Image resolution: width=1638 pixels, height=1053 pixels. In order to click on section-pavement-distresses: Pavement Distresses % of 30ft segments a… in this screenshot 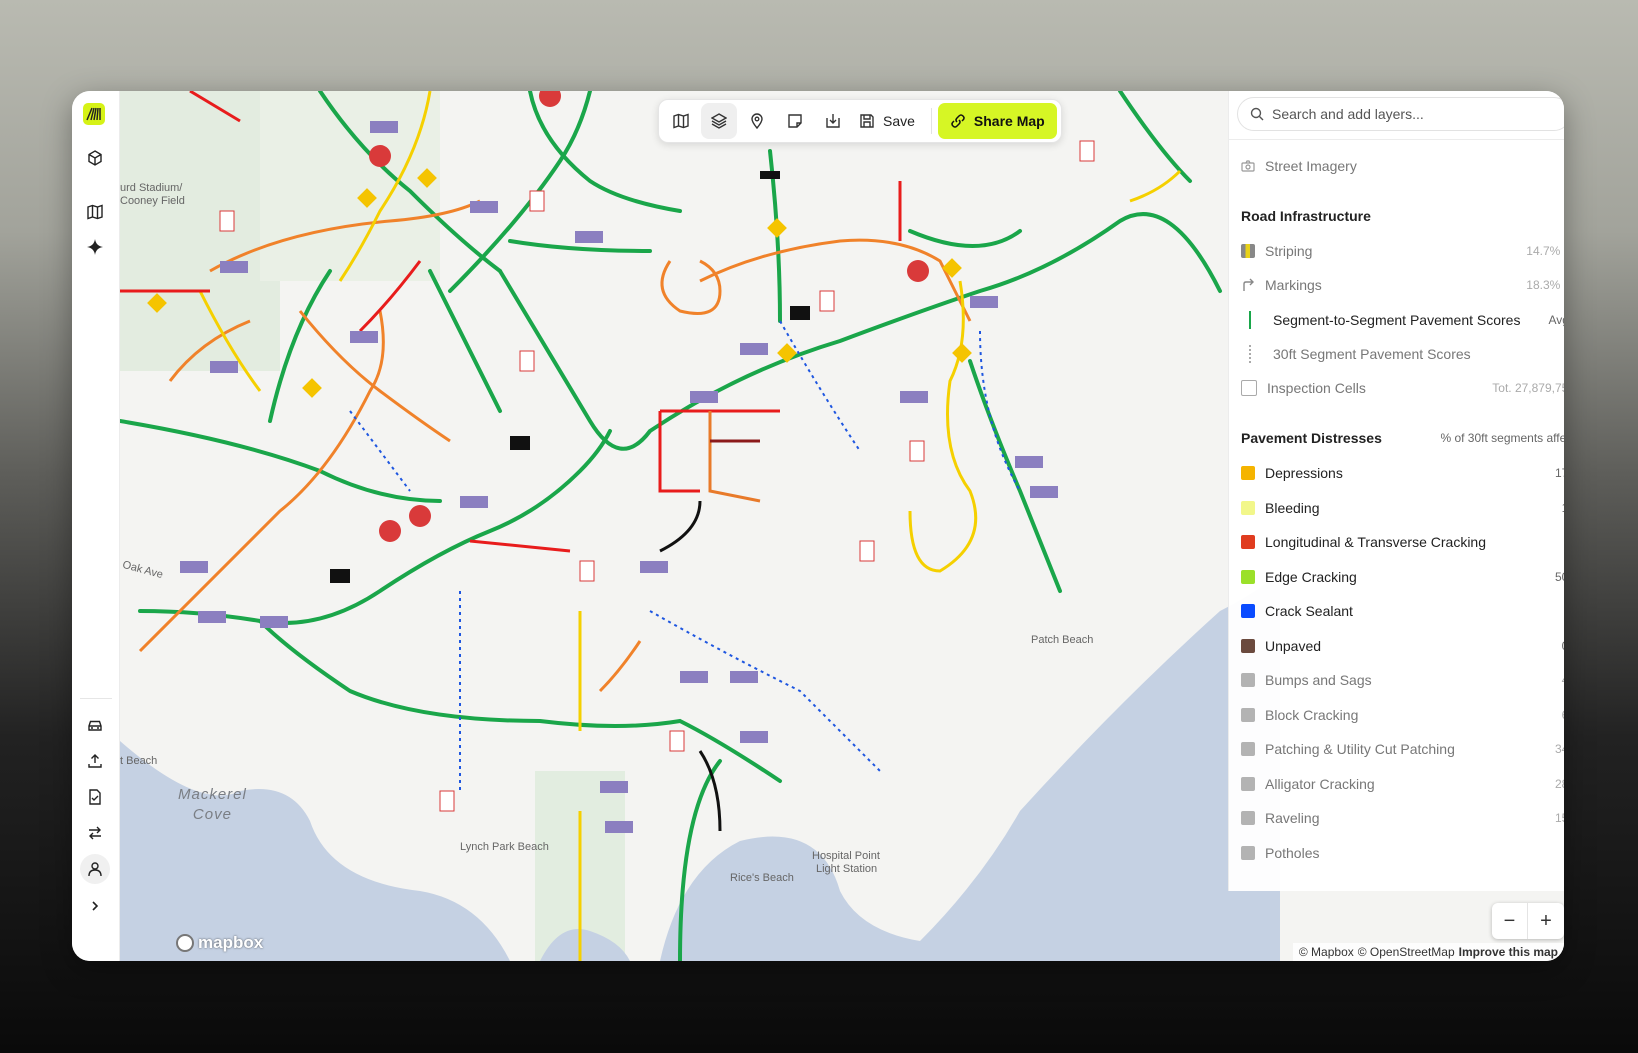, I will do `click(1402, 438)`.